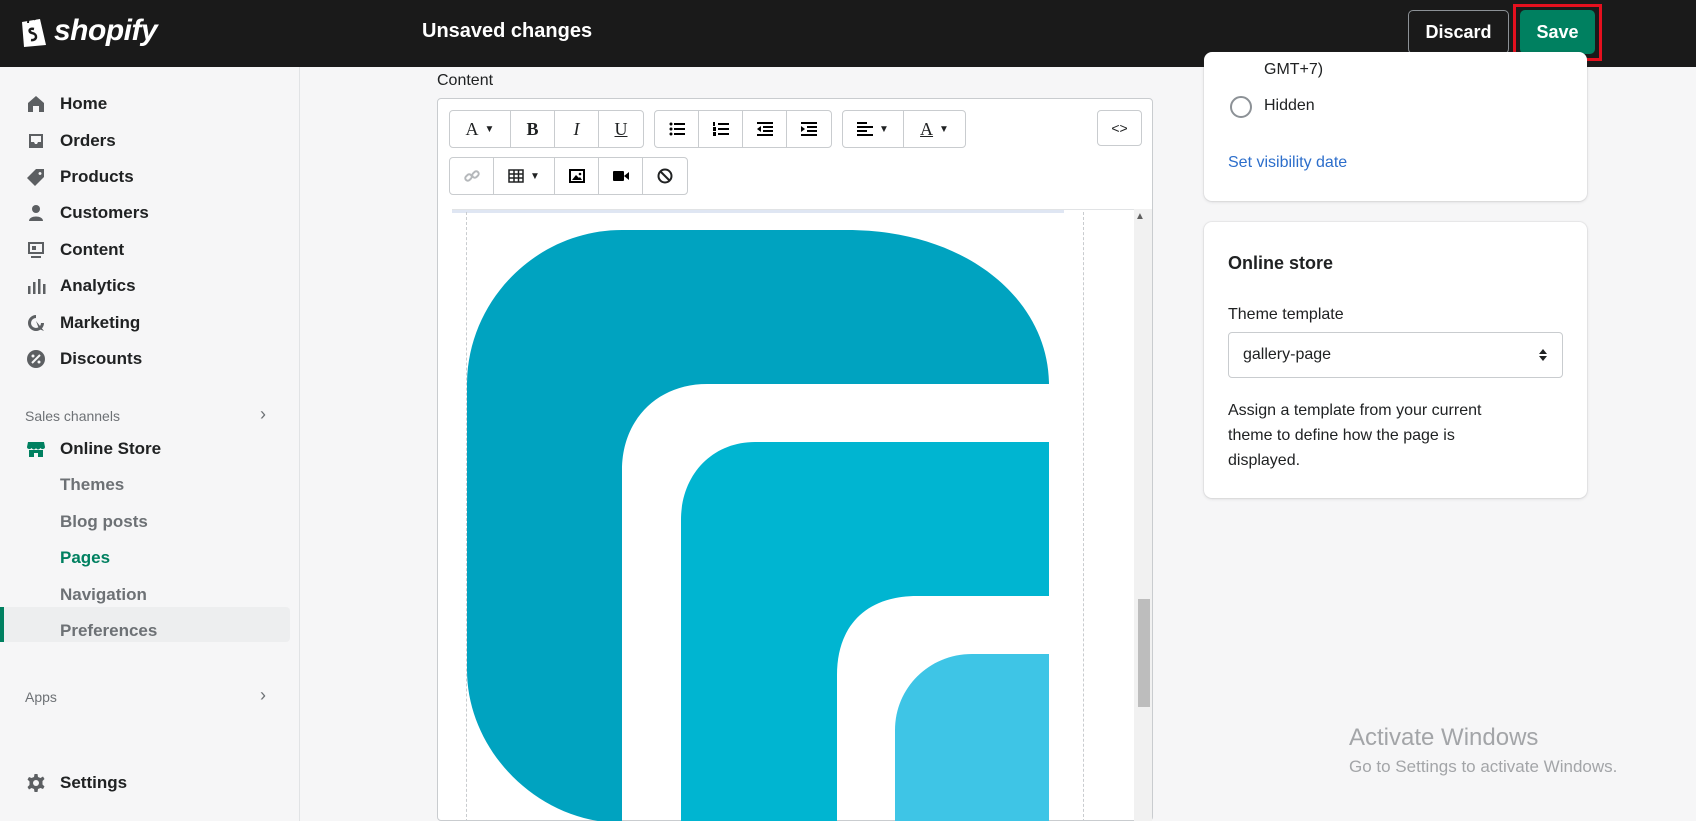 Image resolution: width=1696 pixels, height=821 pixels. Describe the element at coordinates (480, 129) in the screenshot. I see `font-style-dropdown: A ▼` at that location.